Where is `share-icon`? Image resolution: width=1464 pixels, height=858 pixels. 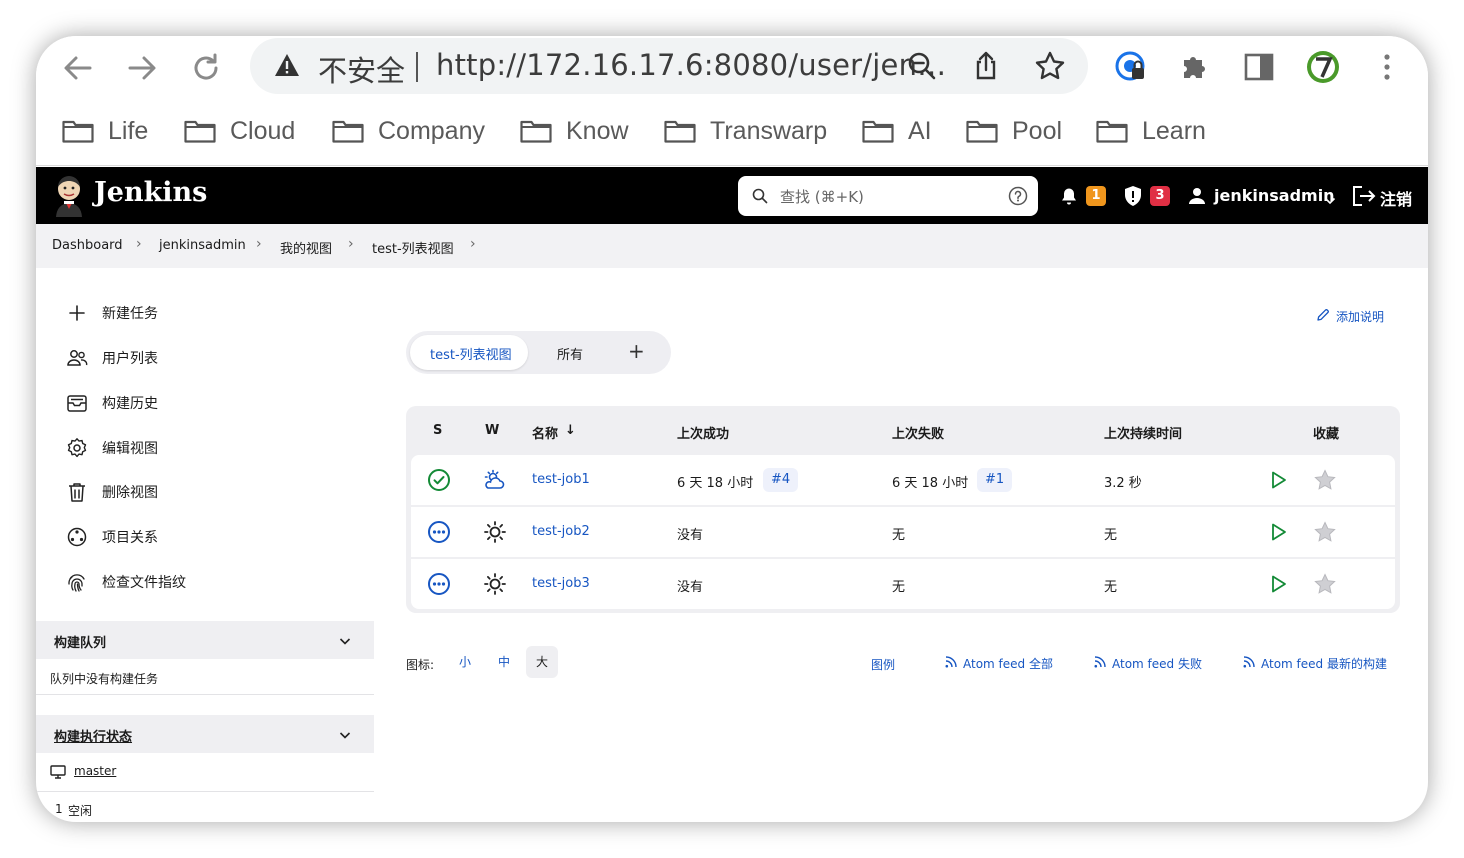
share-icon is located at coordinates (986, 66).